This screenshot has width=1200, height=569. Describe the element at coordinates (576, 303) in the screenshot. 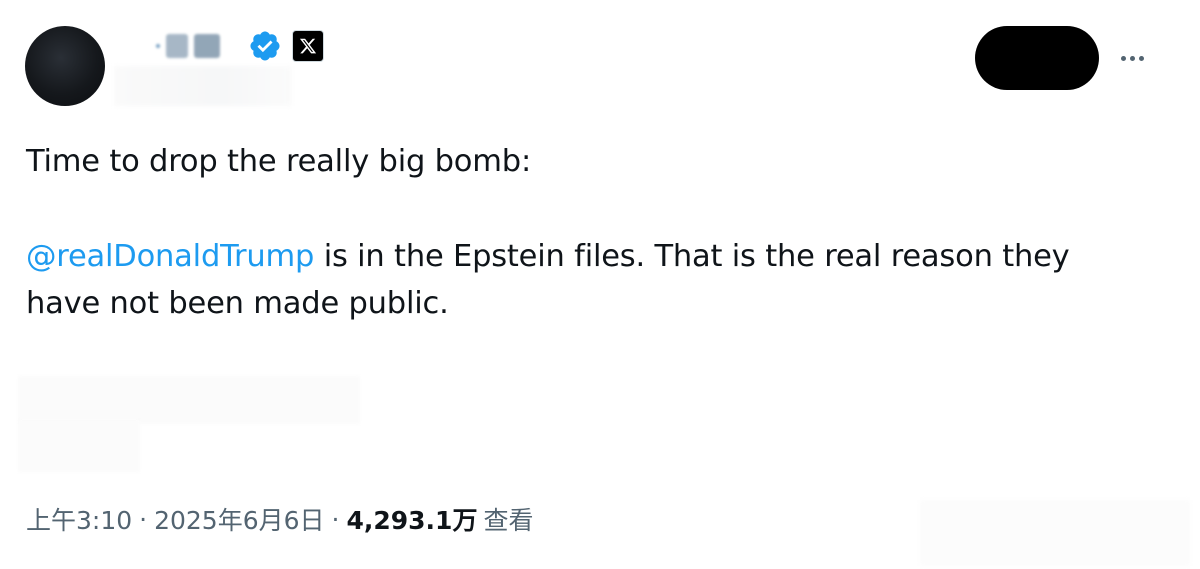

I see `tweet-text-line: have not been made public.` at that location.